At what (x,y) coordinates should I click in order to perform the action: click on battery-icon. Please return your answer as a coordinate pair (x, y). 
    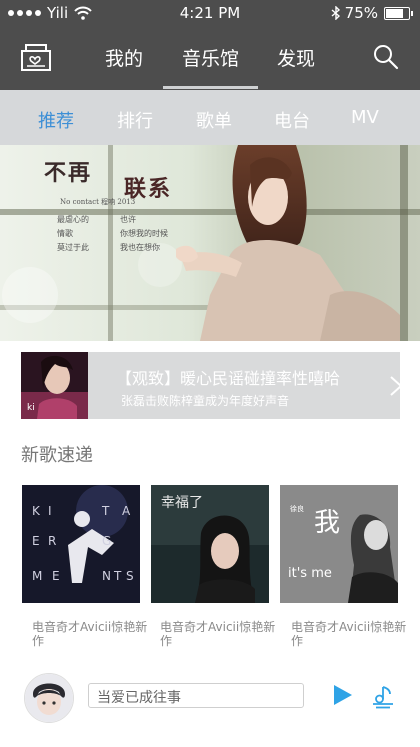
    Looking at the image, I should click on (398, 13).